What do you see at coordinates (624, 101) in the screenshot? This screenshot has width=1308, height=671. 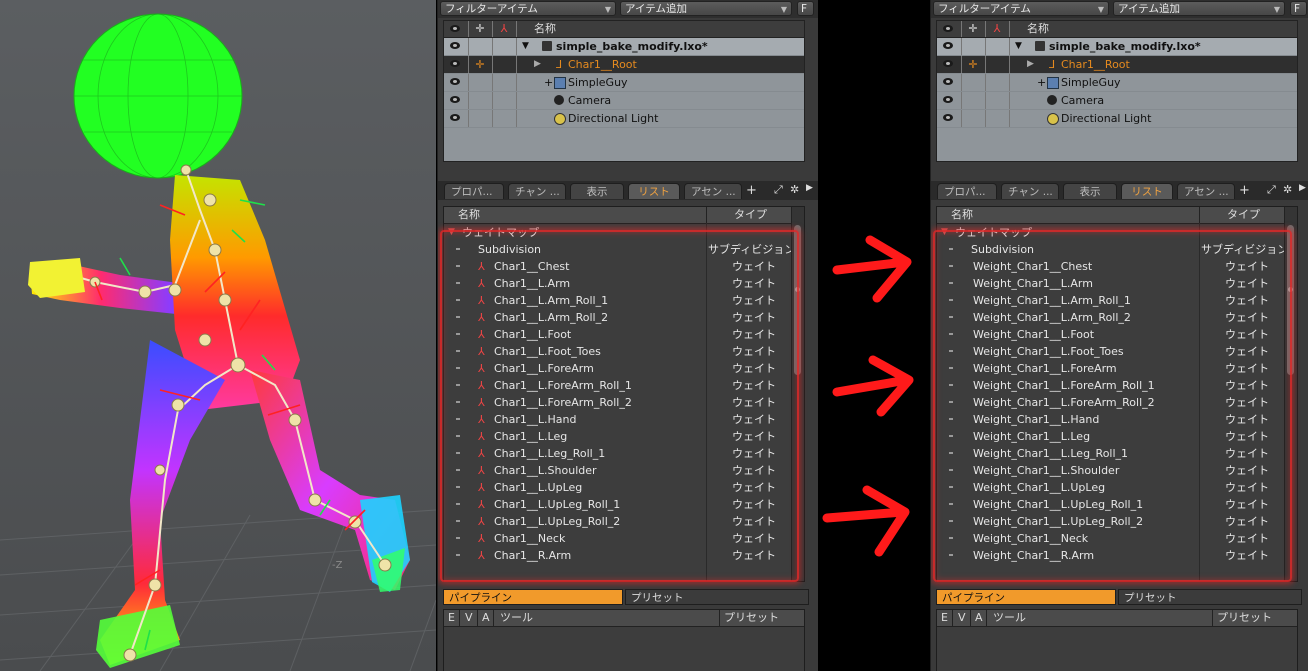 I see `outliner-item-camera: Camera` at bounding box center [624, 101].